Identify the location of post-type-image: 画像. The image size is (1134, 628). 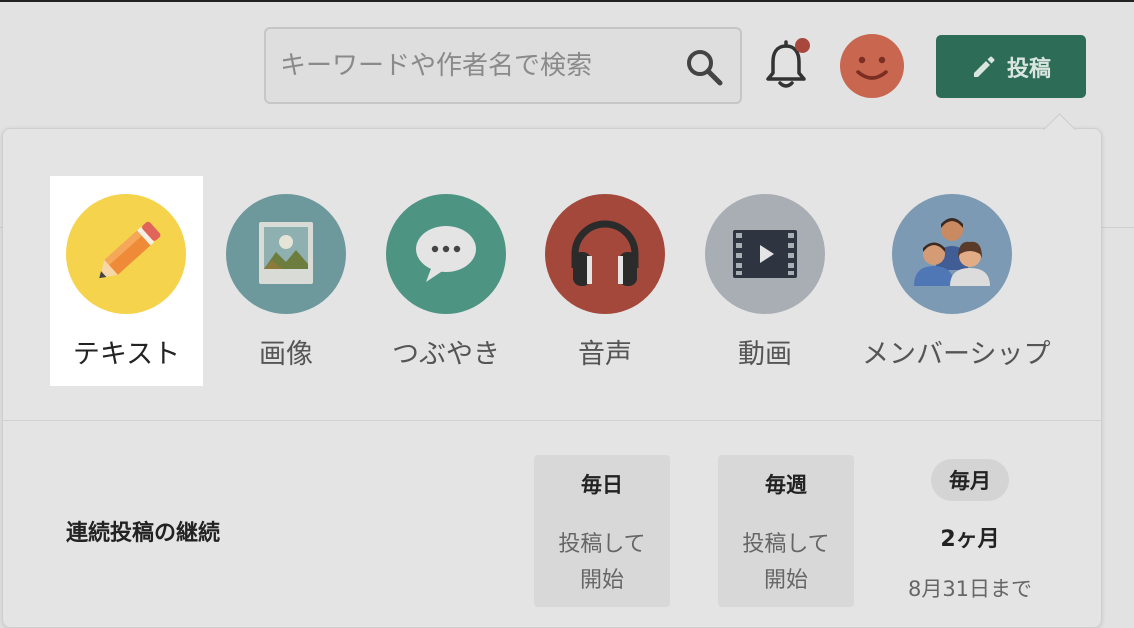
(286, 281).